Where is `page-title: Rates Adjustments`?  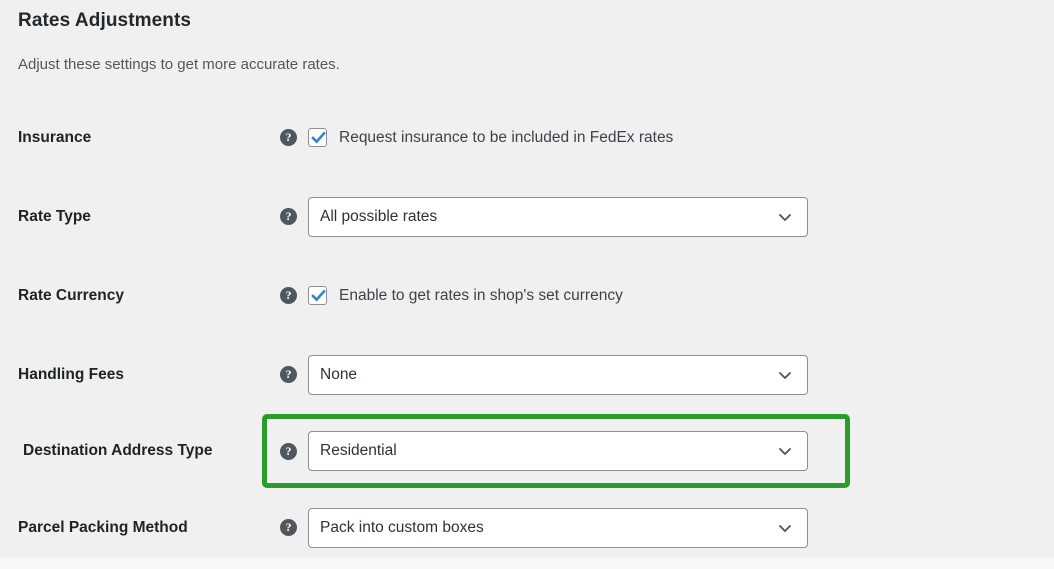
page-title: Rates Adjustments is located at coordinates (105, 20).